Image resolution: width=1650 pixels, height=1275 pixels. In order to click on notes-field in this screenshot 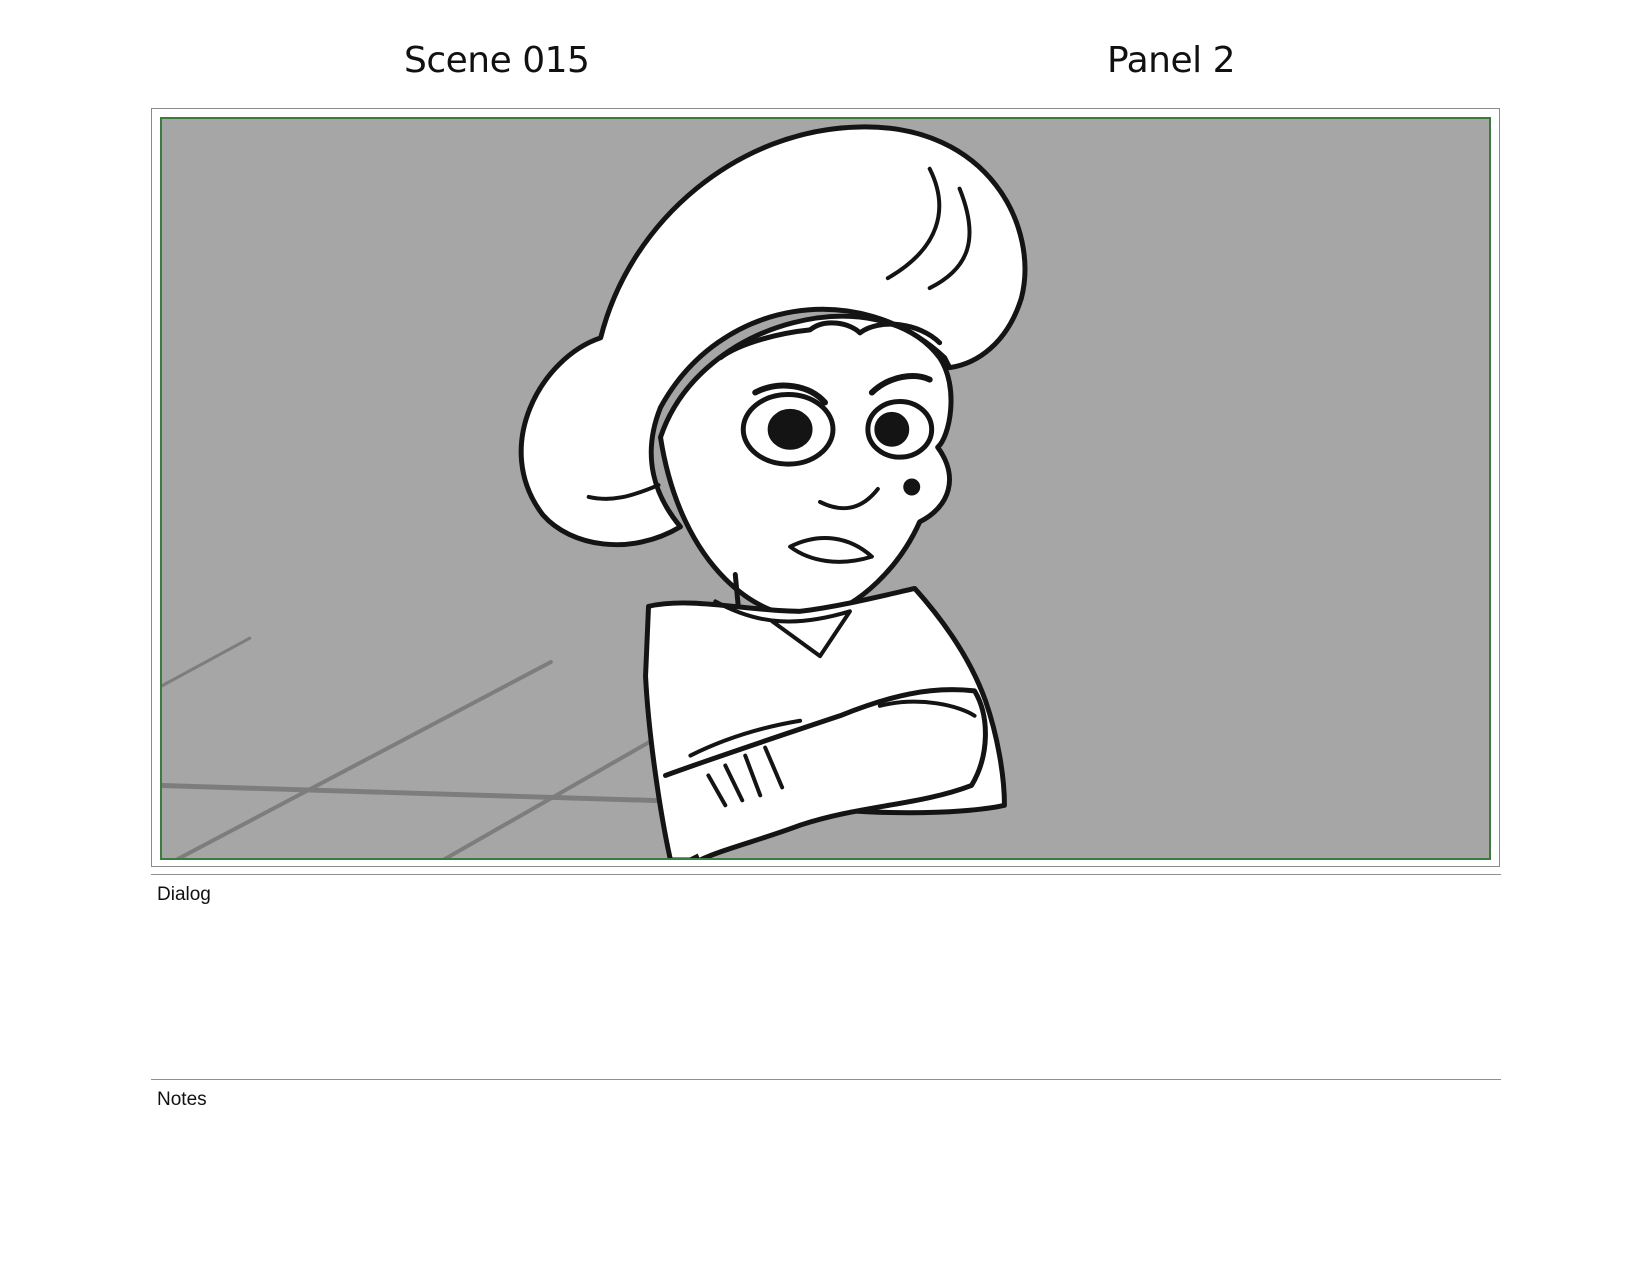, I will do `click(826, 1184)`.